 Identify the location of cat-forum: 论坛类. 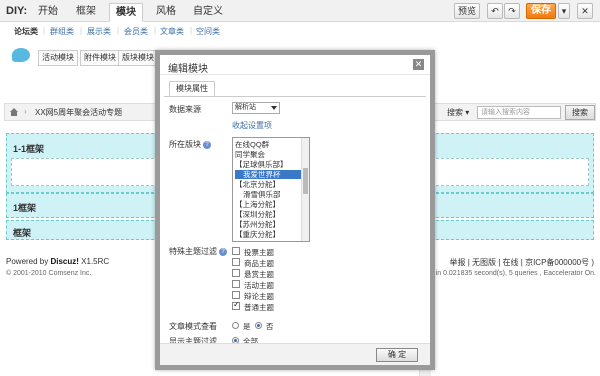
(26, 31).